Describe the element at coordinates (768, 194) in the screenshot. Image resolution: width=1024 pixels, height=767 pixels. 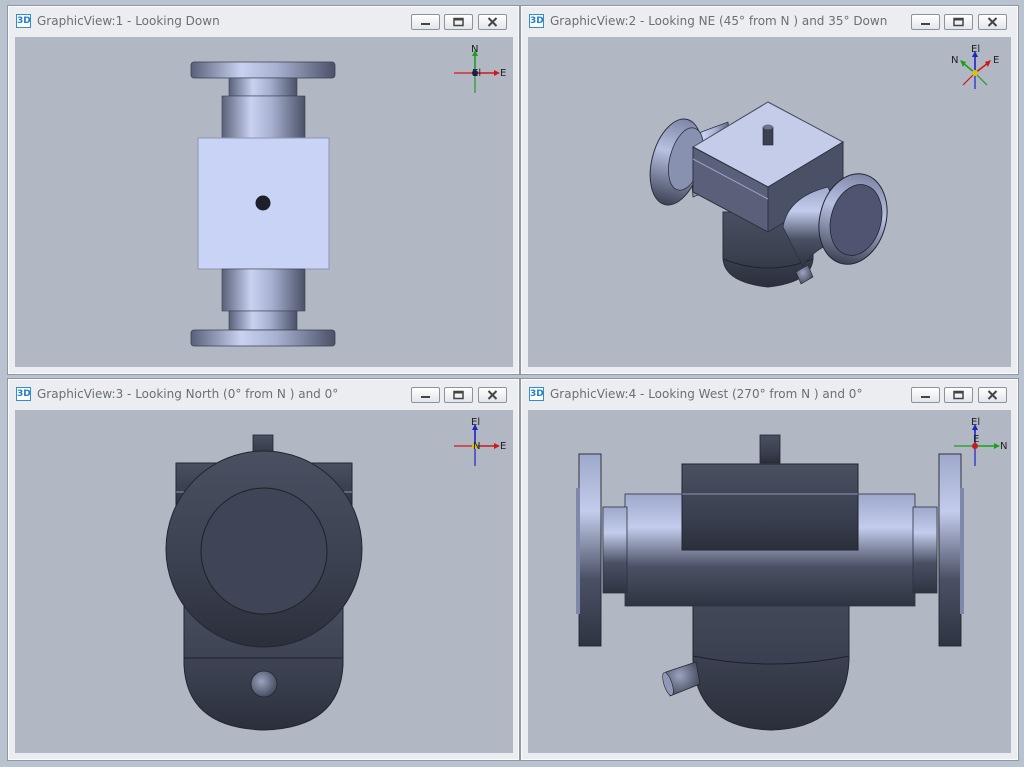
I see `valve-iso-view-model` at that location.